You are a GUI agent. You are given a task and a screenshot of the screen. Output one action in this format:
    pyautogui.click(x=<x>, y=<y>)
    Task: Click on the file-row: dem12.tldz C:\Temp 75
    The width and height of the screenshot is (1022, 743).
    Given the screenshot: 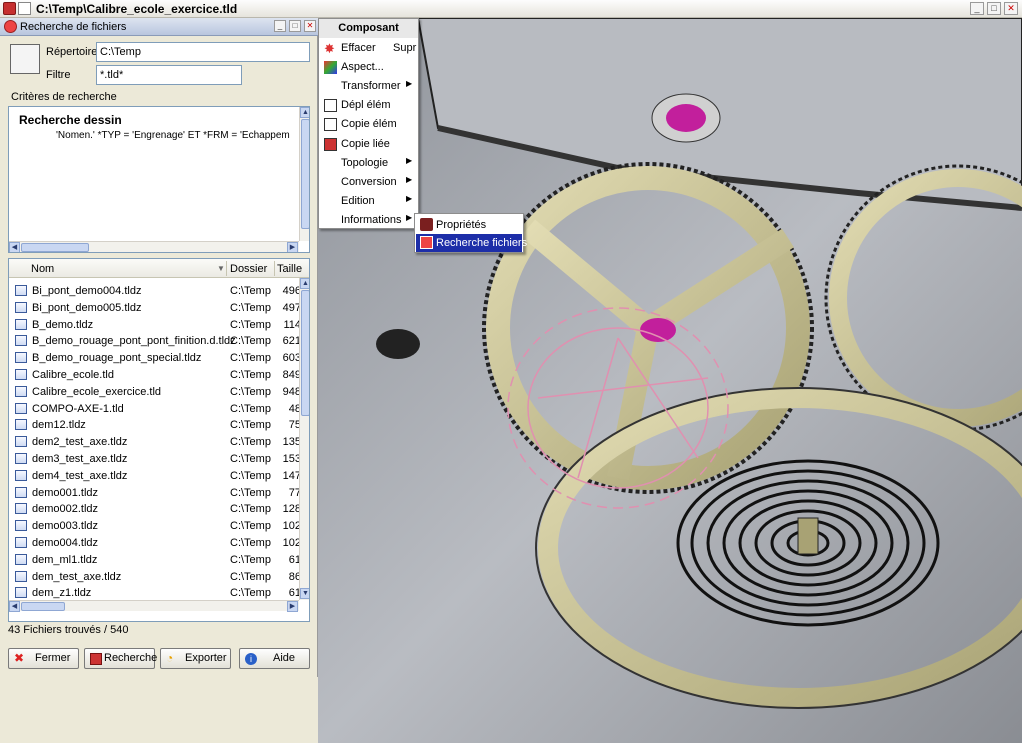 What is the action you would take?
    pyautogui.click(x=155, y=424)
    